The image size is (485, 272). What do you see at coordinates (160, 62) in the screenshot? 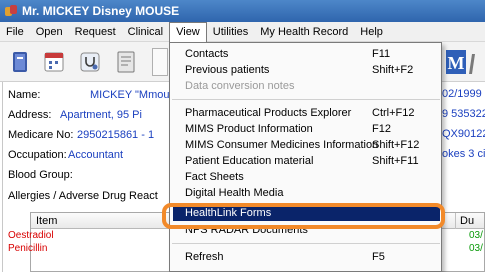
I see `toolbar-separator` at bounding box center [160, 62].